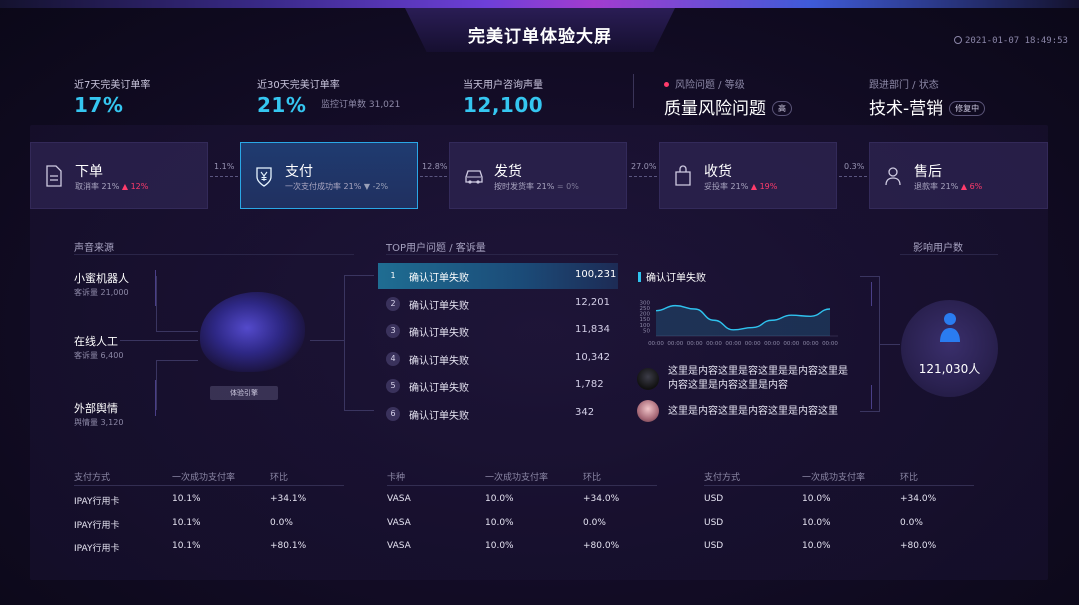  What do you see at coordinates (393, 413) in the screenshot?
I see `rank-number: 6` at bounding box center [393, 413].